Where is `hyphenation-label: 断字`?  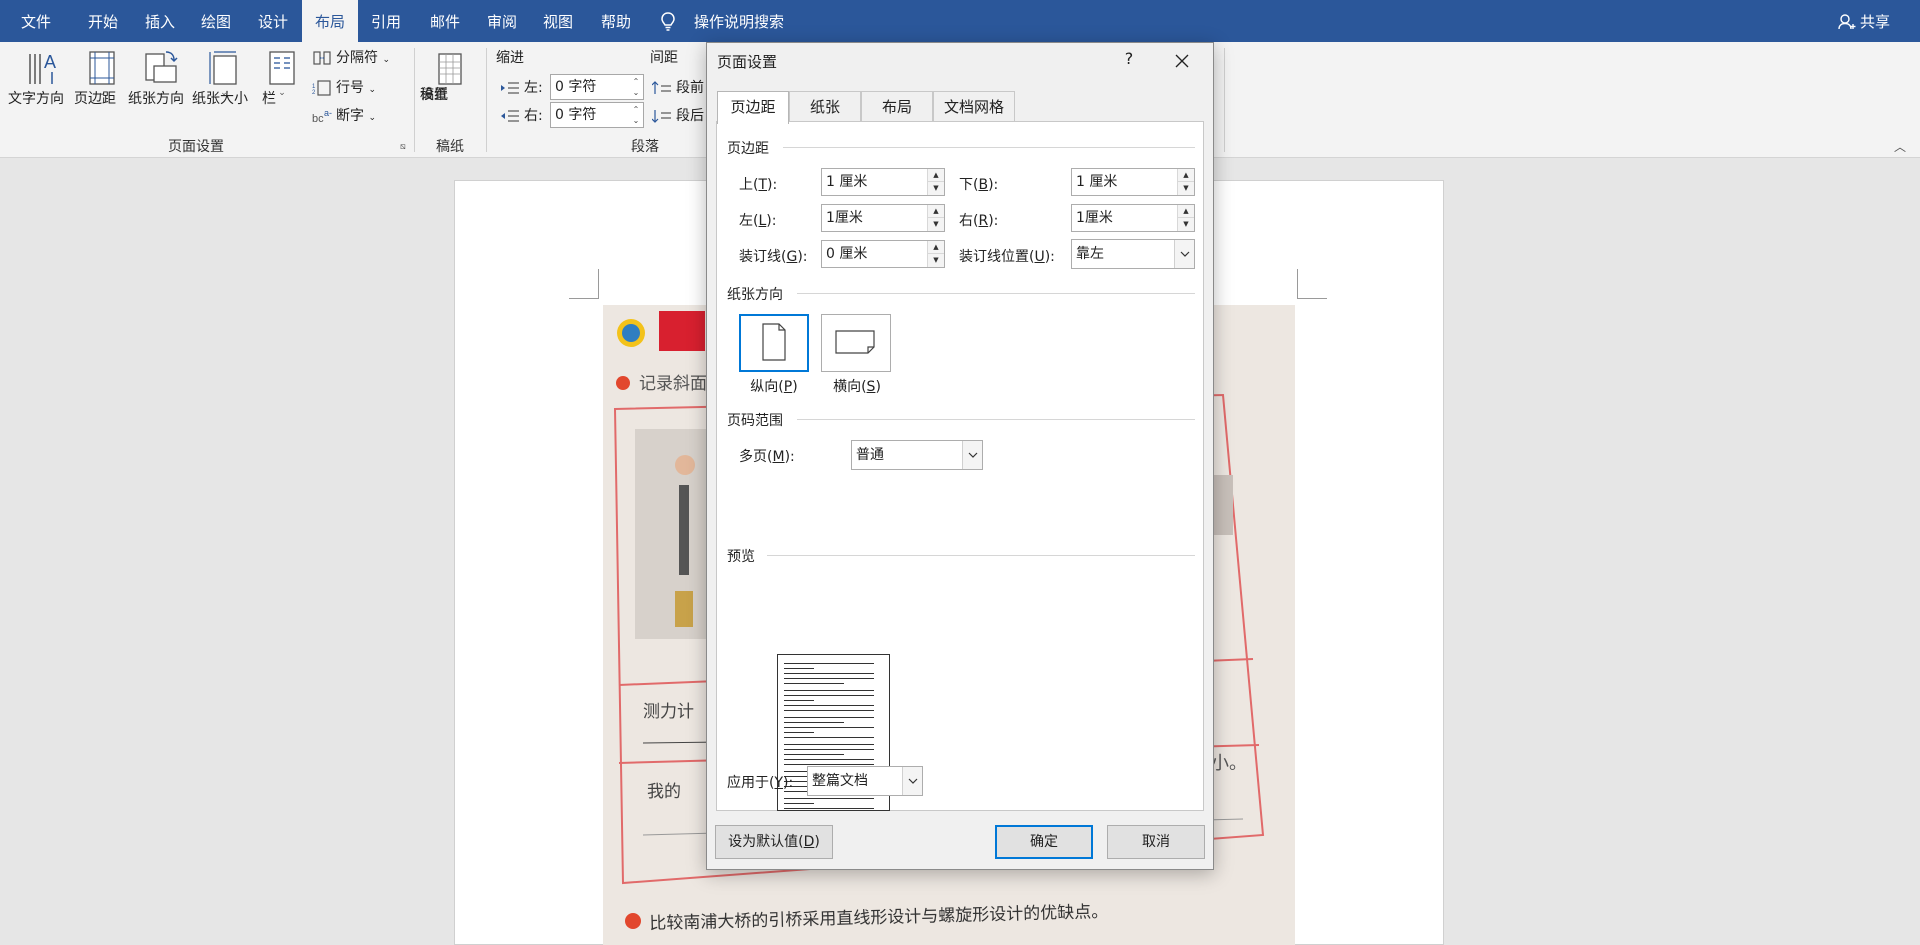 hyphenation-label: 断字 is located at coordinates (350, 116).